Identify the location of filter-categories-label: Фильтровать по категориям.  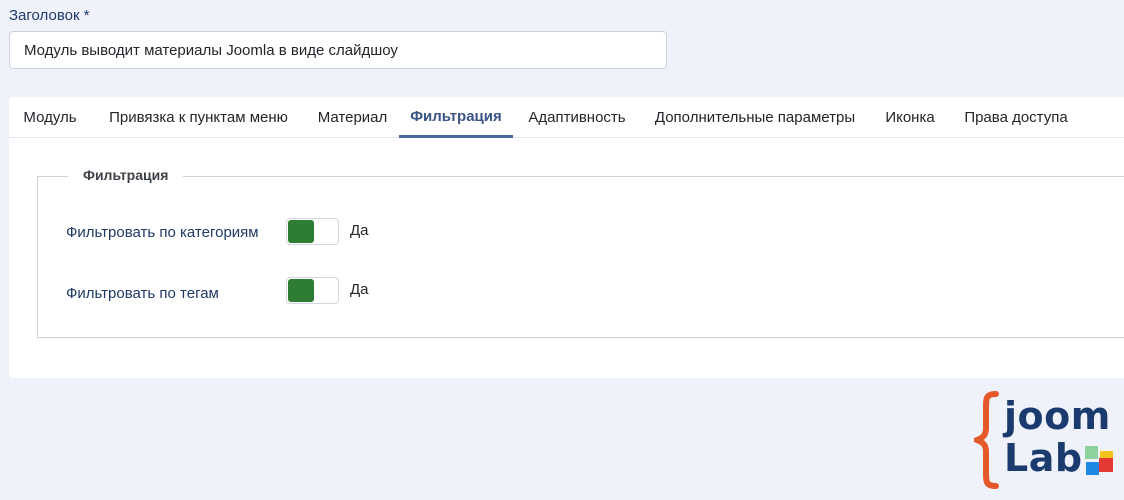
(162, 232).